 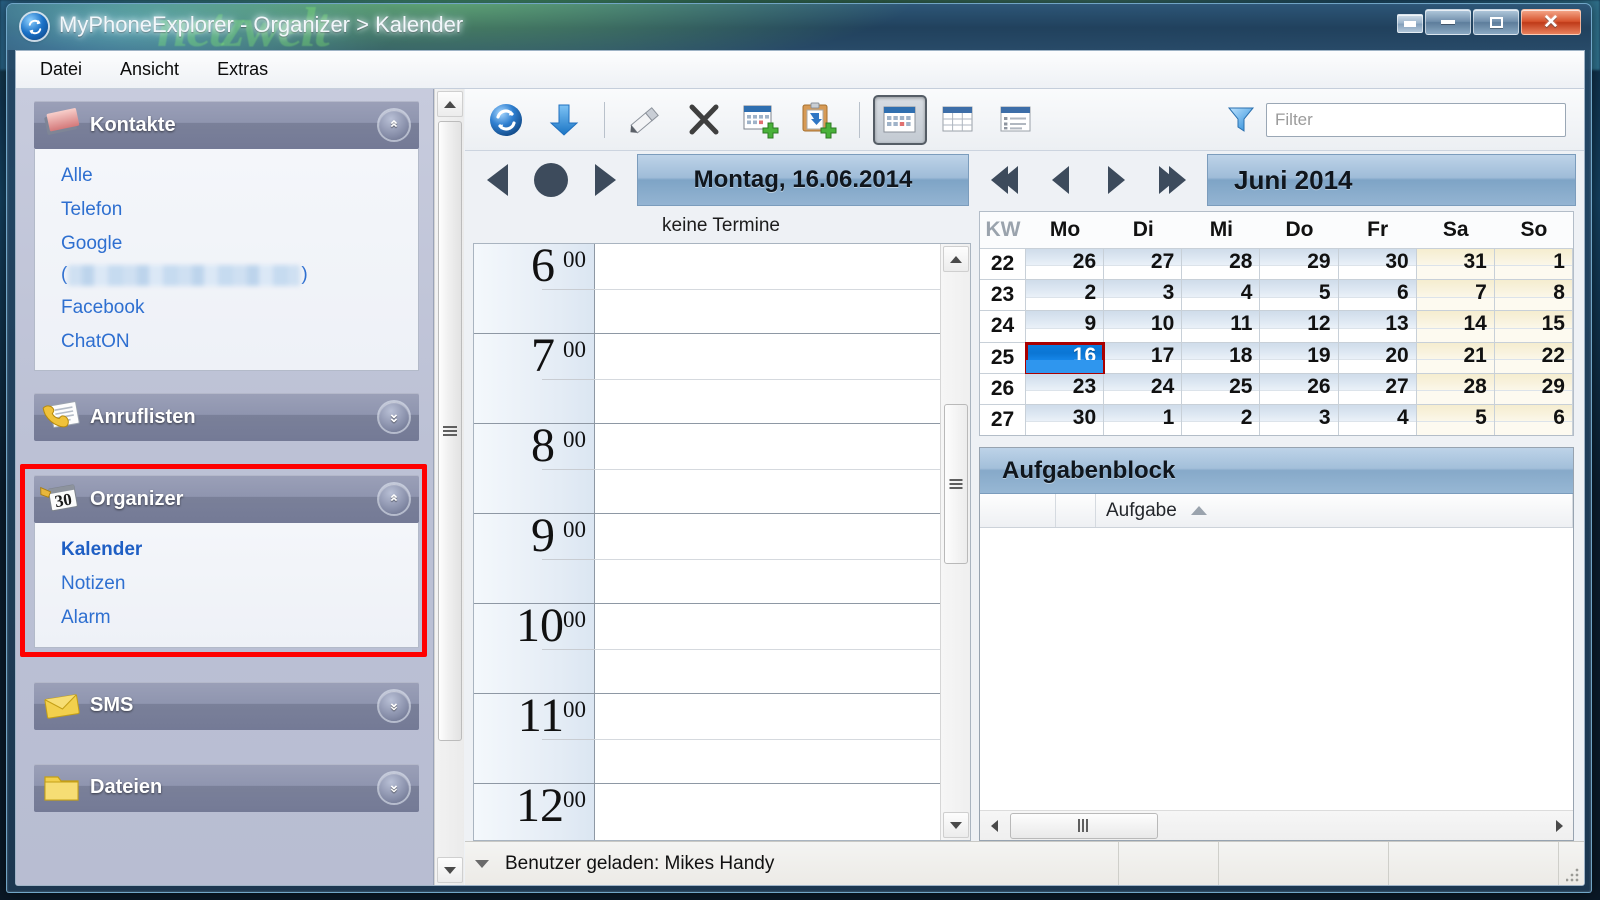 I want to click on menu-item-datei: Datei, so click(x=61, y=69).